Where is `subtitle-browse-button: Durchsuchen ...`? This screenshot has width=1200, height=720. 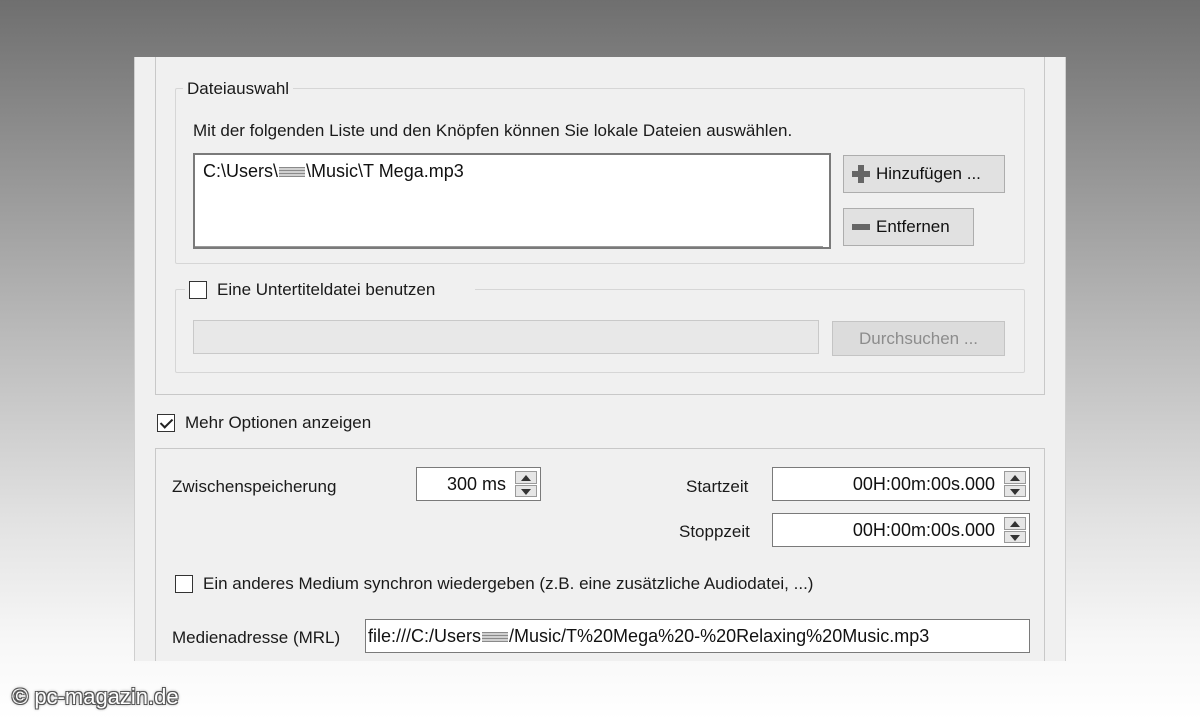
subtitle-browse-button: Durchsuchen ... is located at coordinates (918, 338).